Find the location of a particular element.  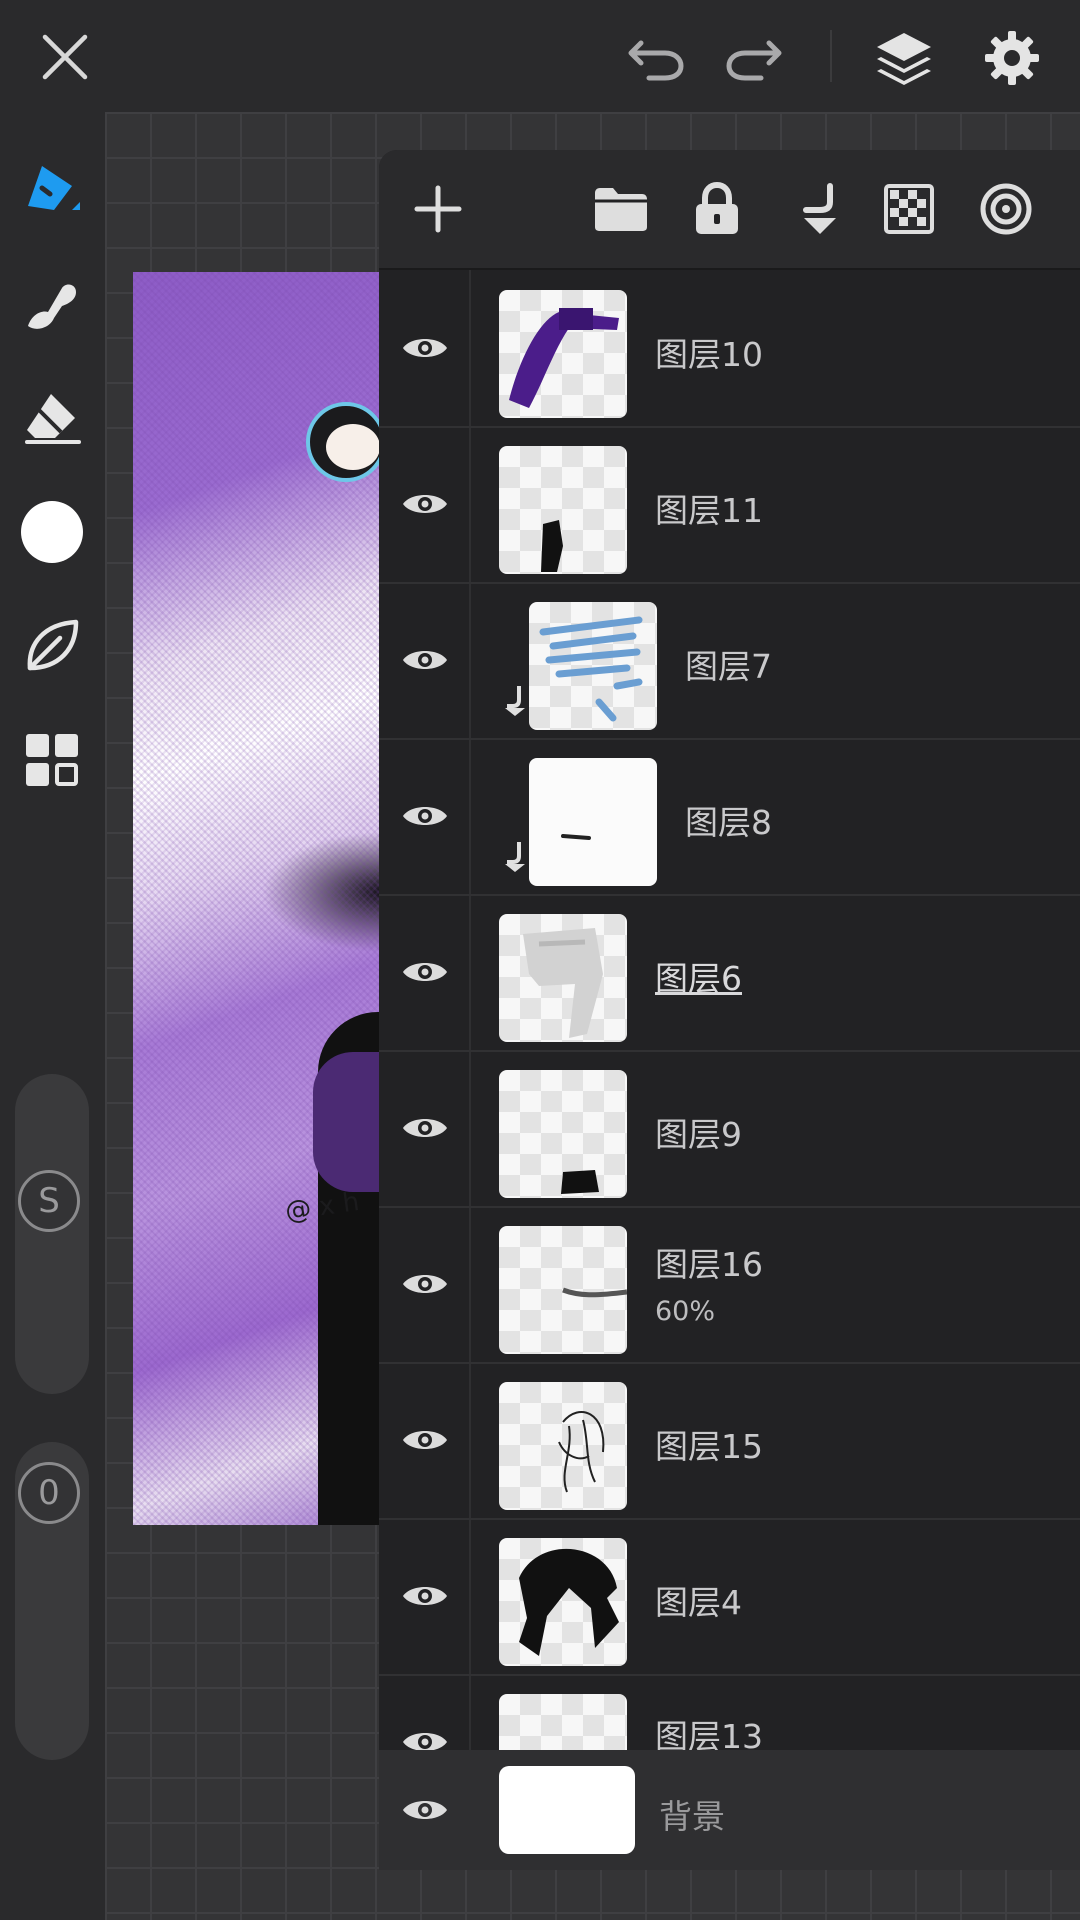

size-slider-label: S is located at coordinates (49, 1201).